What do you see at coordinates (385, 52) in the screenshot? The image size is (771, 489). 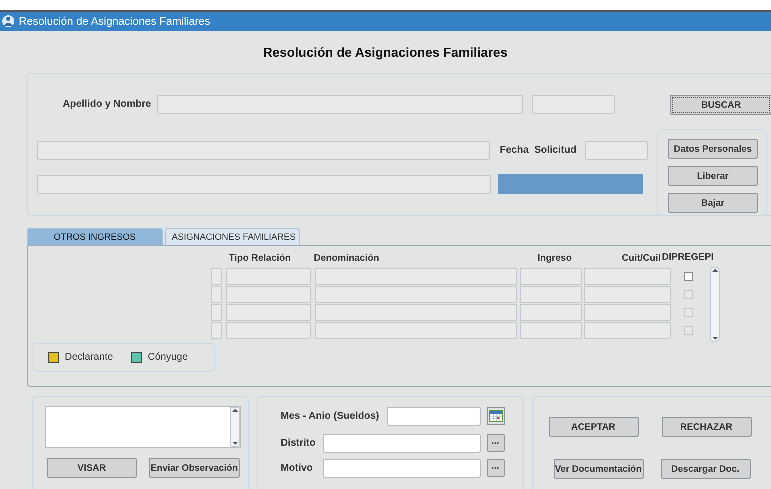 I see `form-heading: Resolución de Asignaciones Familiares` at bounding box center [385, 52].